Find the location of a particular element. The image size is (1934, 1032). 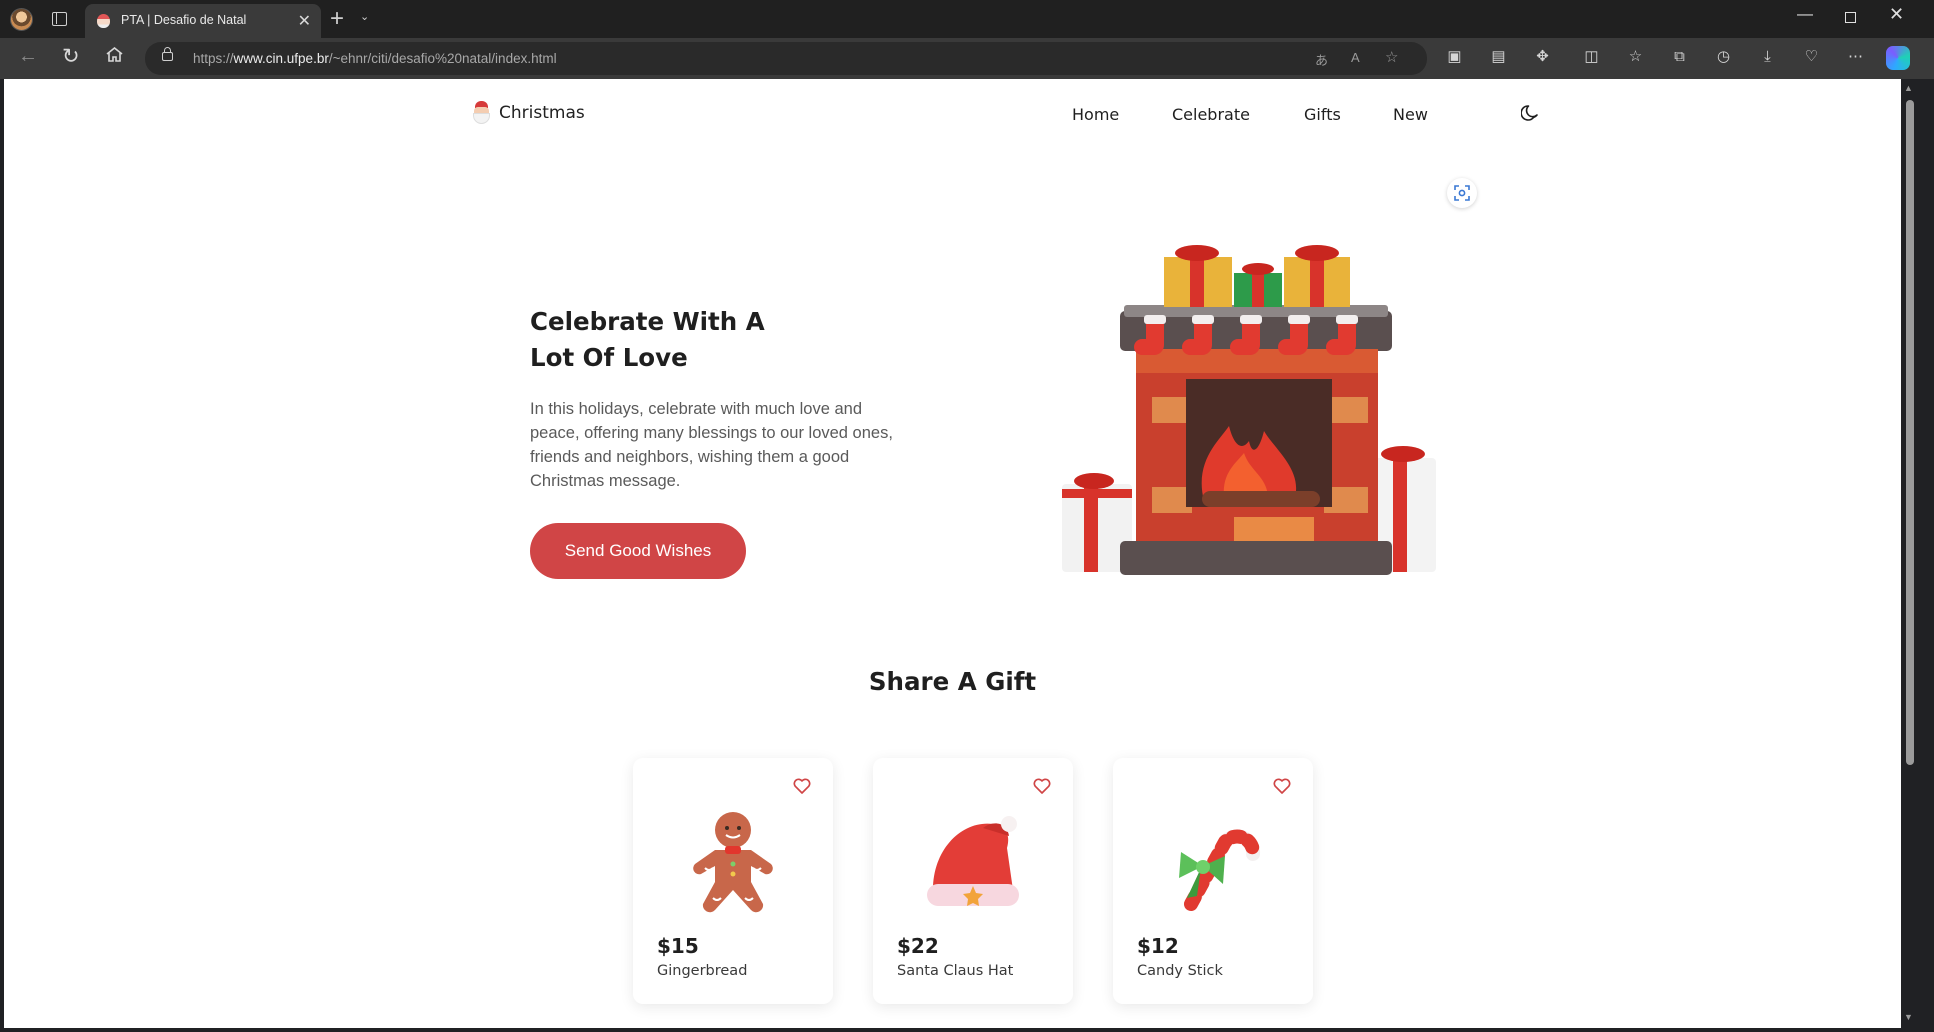

browser-tab-bar: PTA | Desafio de Natal ✕ + ⌄ — ✕ is located at coordinates (967, 19).